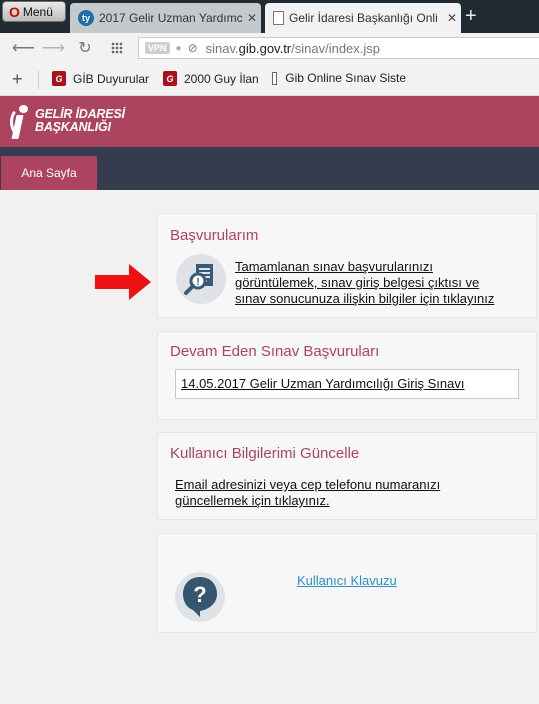 The image size is (539, 704). What do you see at coordinates (117, 48) in the screenshot?
I see `speed-dial-grid-icon` at bounding box center [117, 48].